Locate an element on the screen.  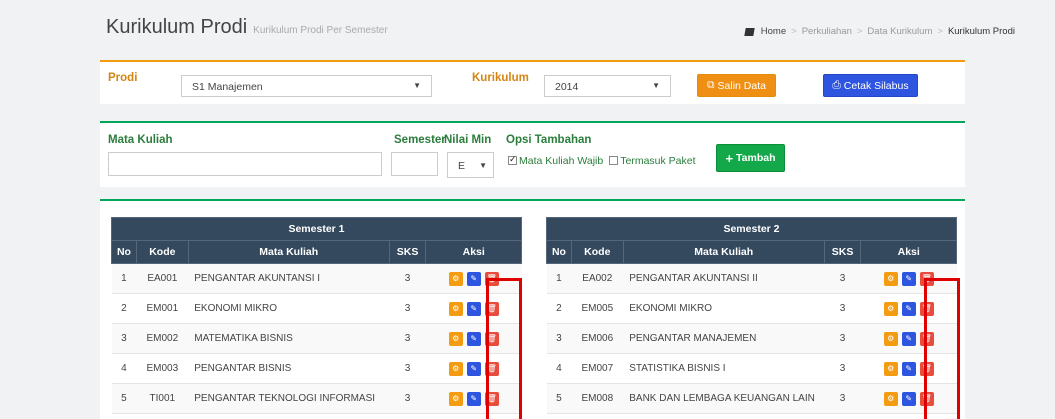
page-subtitle: Kurikulum Prodi Per Semester is located at coordinates (320, 30).